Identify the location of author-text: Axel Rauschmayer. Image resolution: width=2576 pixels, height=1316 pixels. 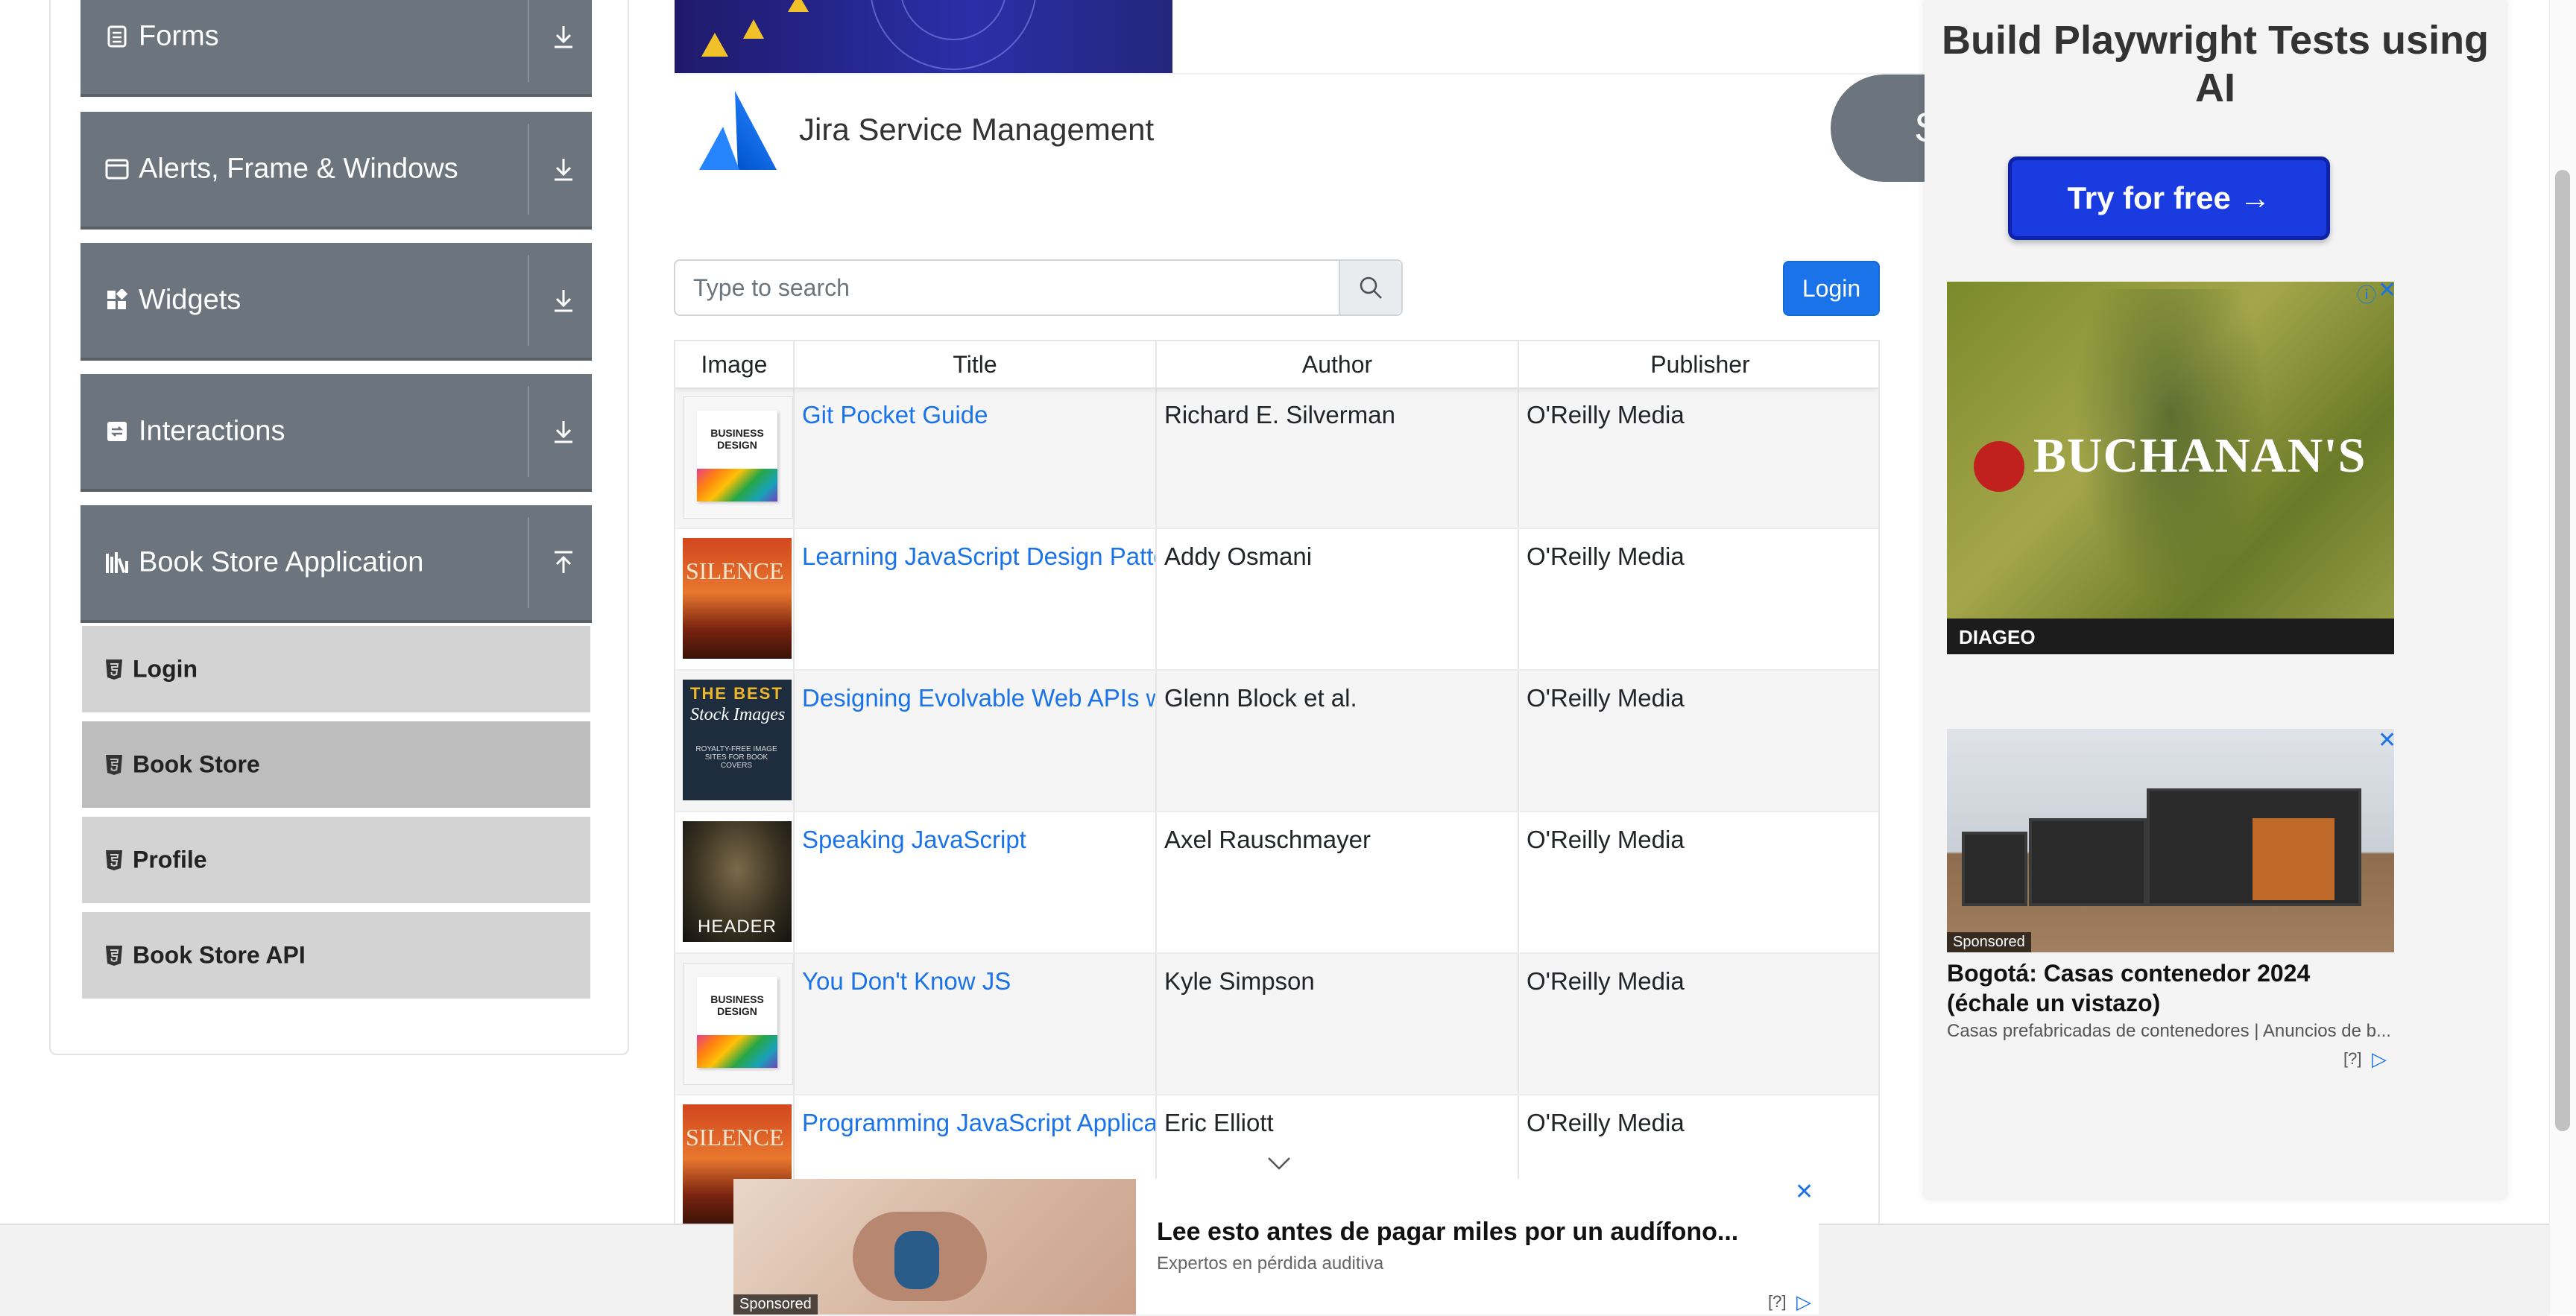
(1267, 839).